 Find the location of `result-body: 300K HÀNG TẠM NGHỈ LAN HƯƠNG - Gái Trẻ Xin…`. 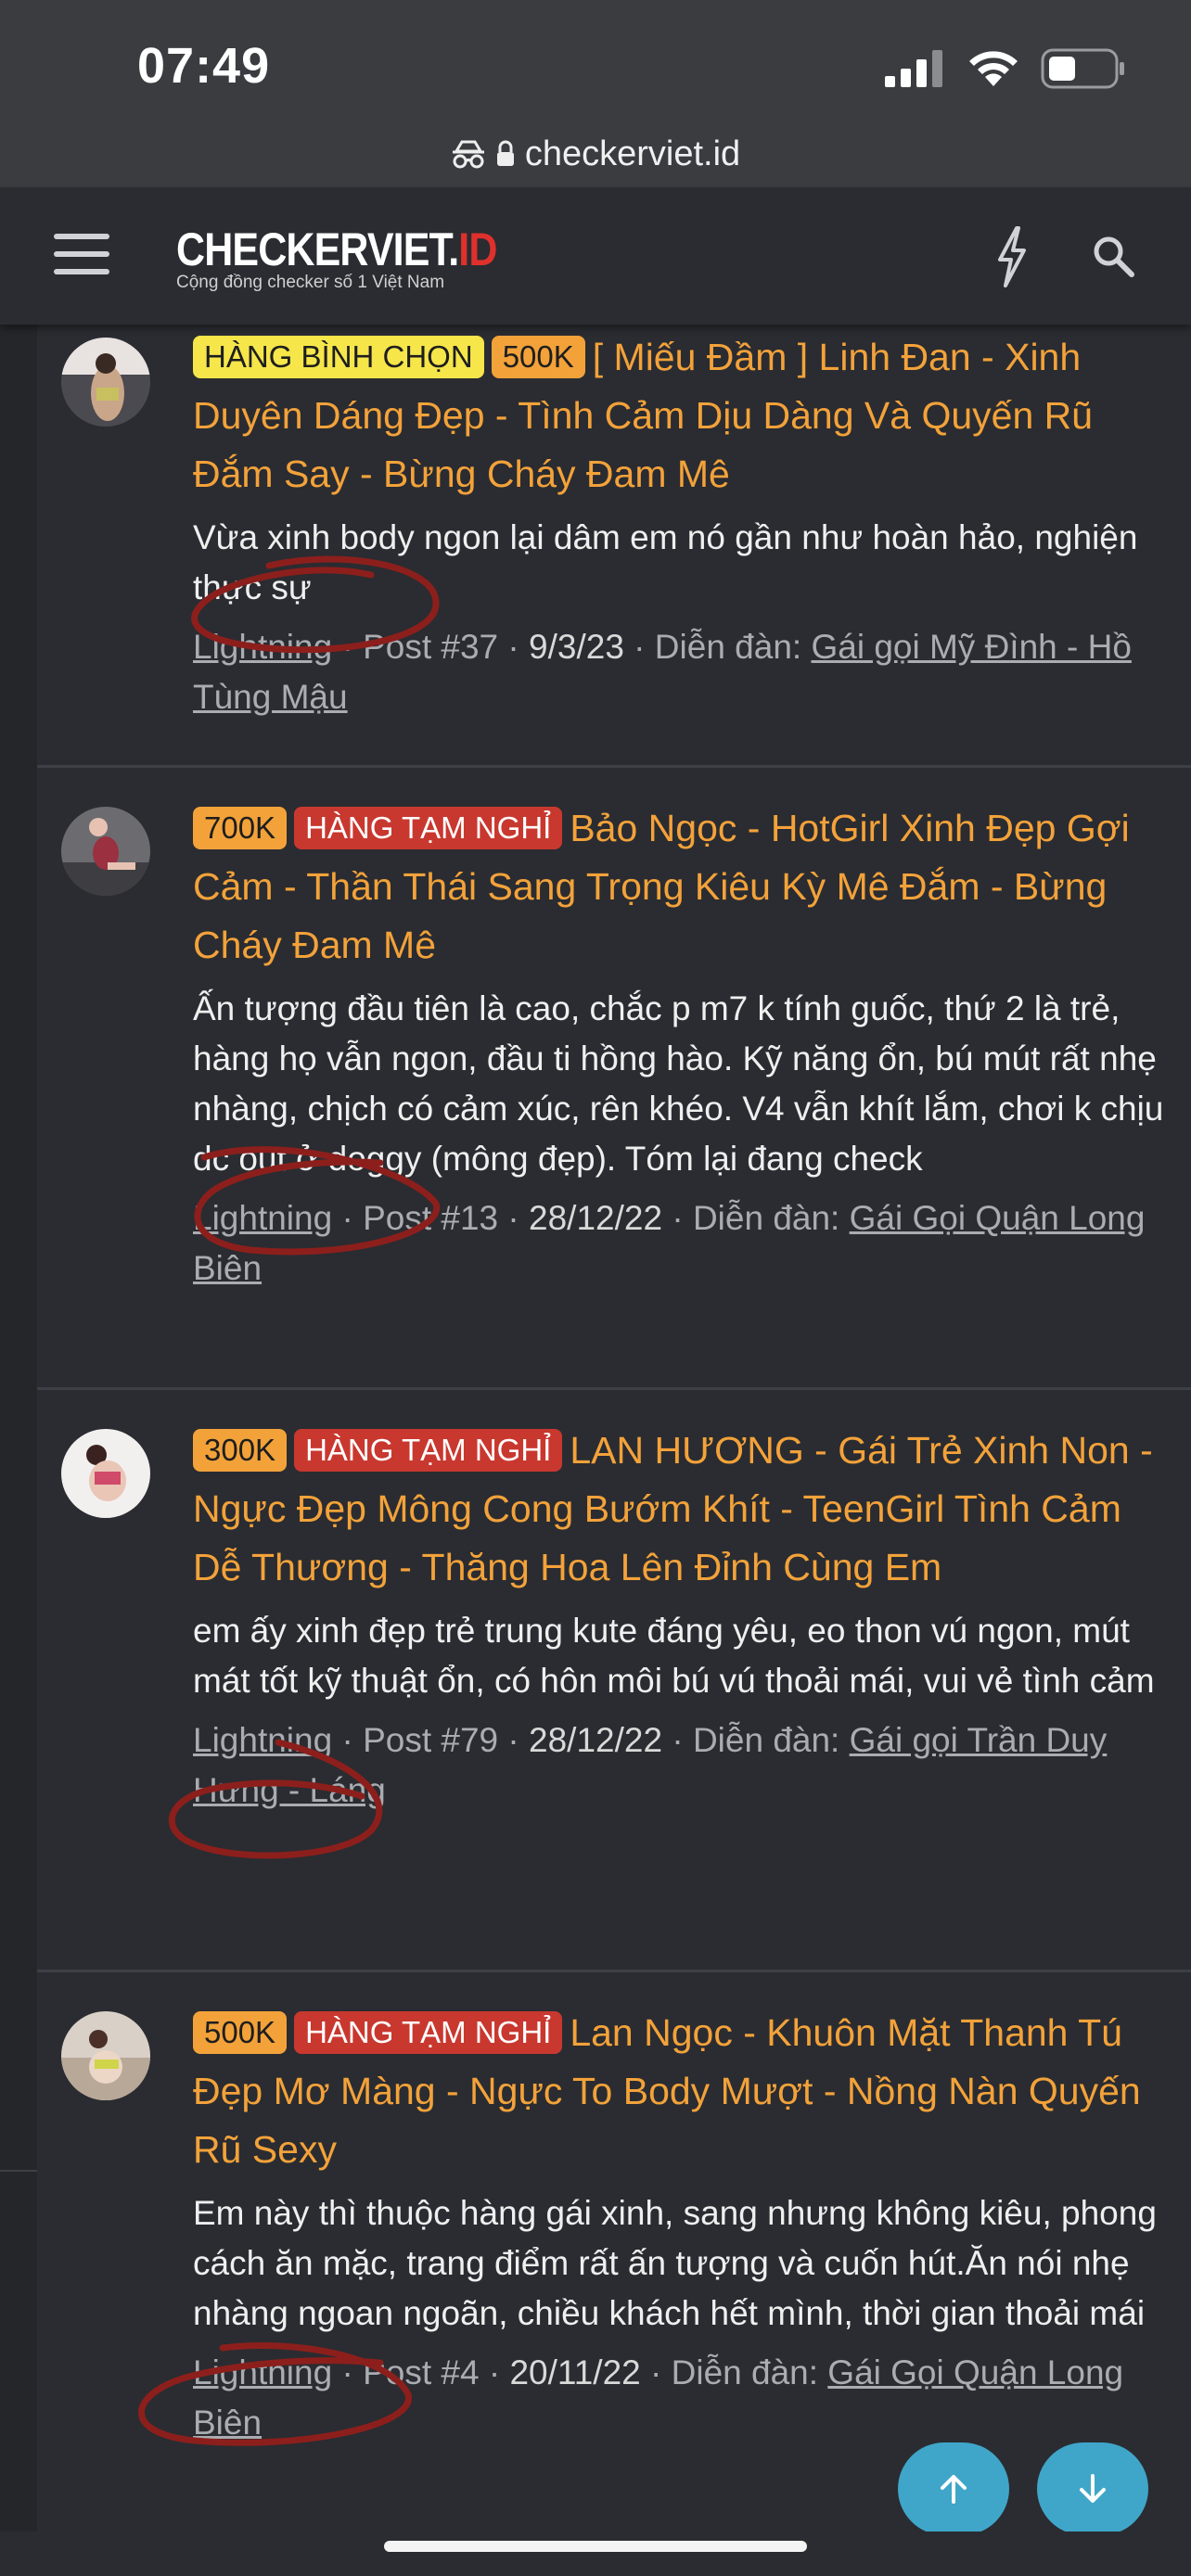

result-body: 300K HÀNG TẠM NGHỈ LAN HƯƠNG - Gái Trẻ Xin… is located at coordinates (682, 1619).